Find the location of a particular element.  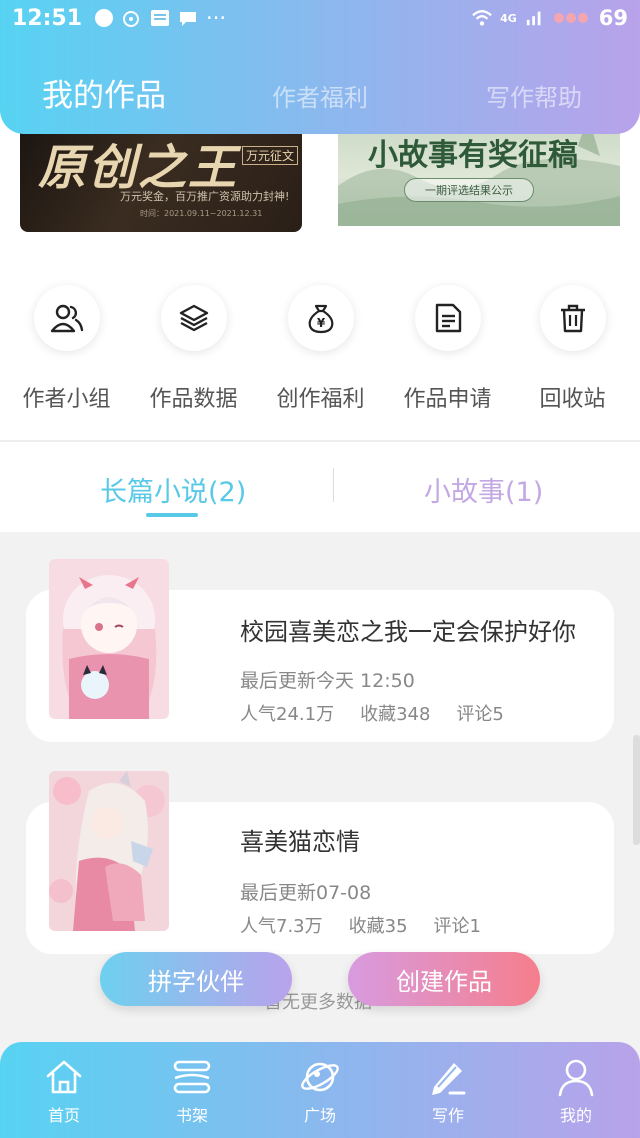

tab-author-benefits: 作者福利 is located at coordinates (320, 95).